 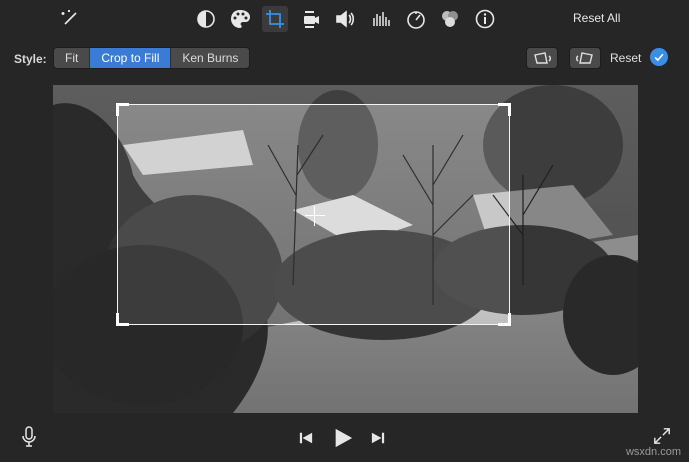 What do you see at coordinates (206, 19) in the screenshot?
I see `color-balance-icon` at bounding box center [206, 19].